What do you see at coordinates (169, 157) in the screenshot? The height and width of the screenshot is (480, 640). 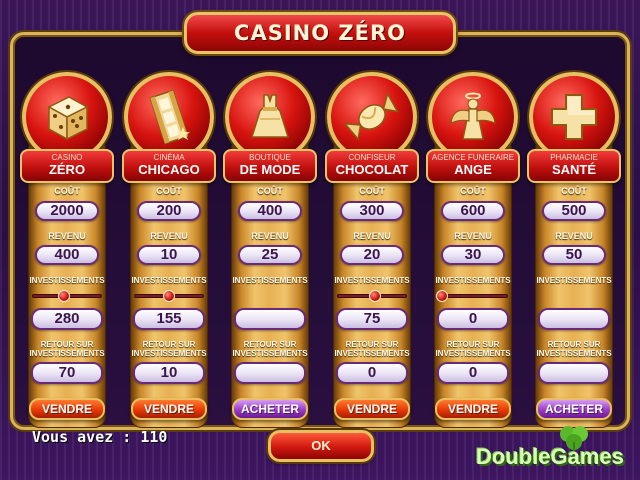 I see `business-type: Cinéma` at bounding box center [169, 157].